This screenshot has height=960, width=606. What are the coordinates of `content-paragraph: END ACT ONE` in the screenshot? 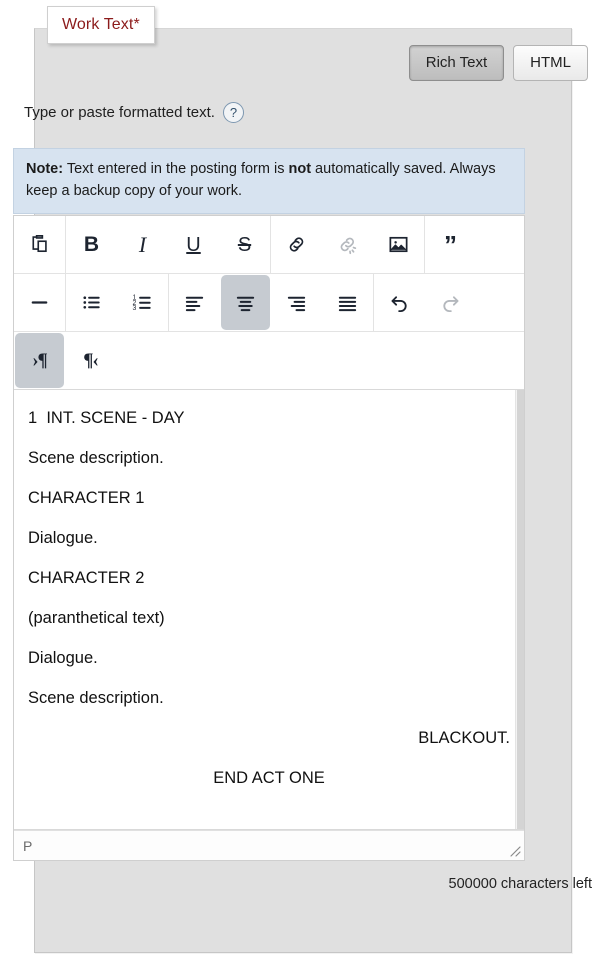 It's located at (269, 778).